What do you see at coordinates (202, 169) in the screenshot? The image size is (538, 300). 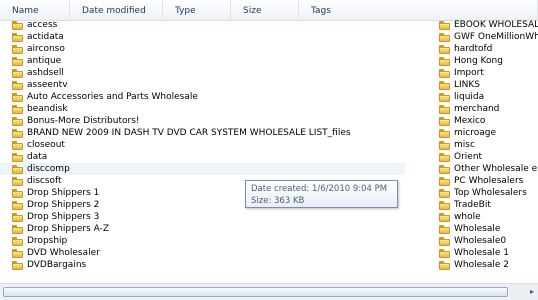 I see `folder-item: disccomp` at bounding box center [202, 169].